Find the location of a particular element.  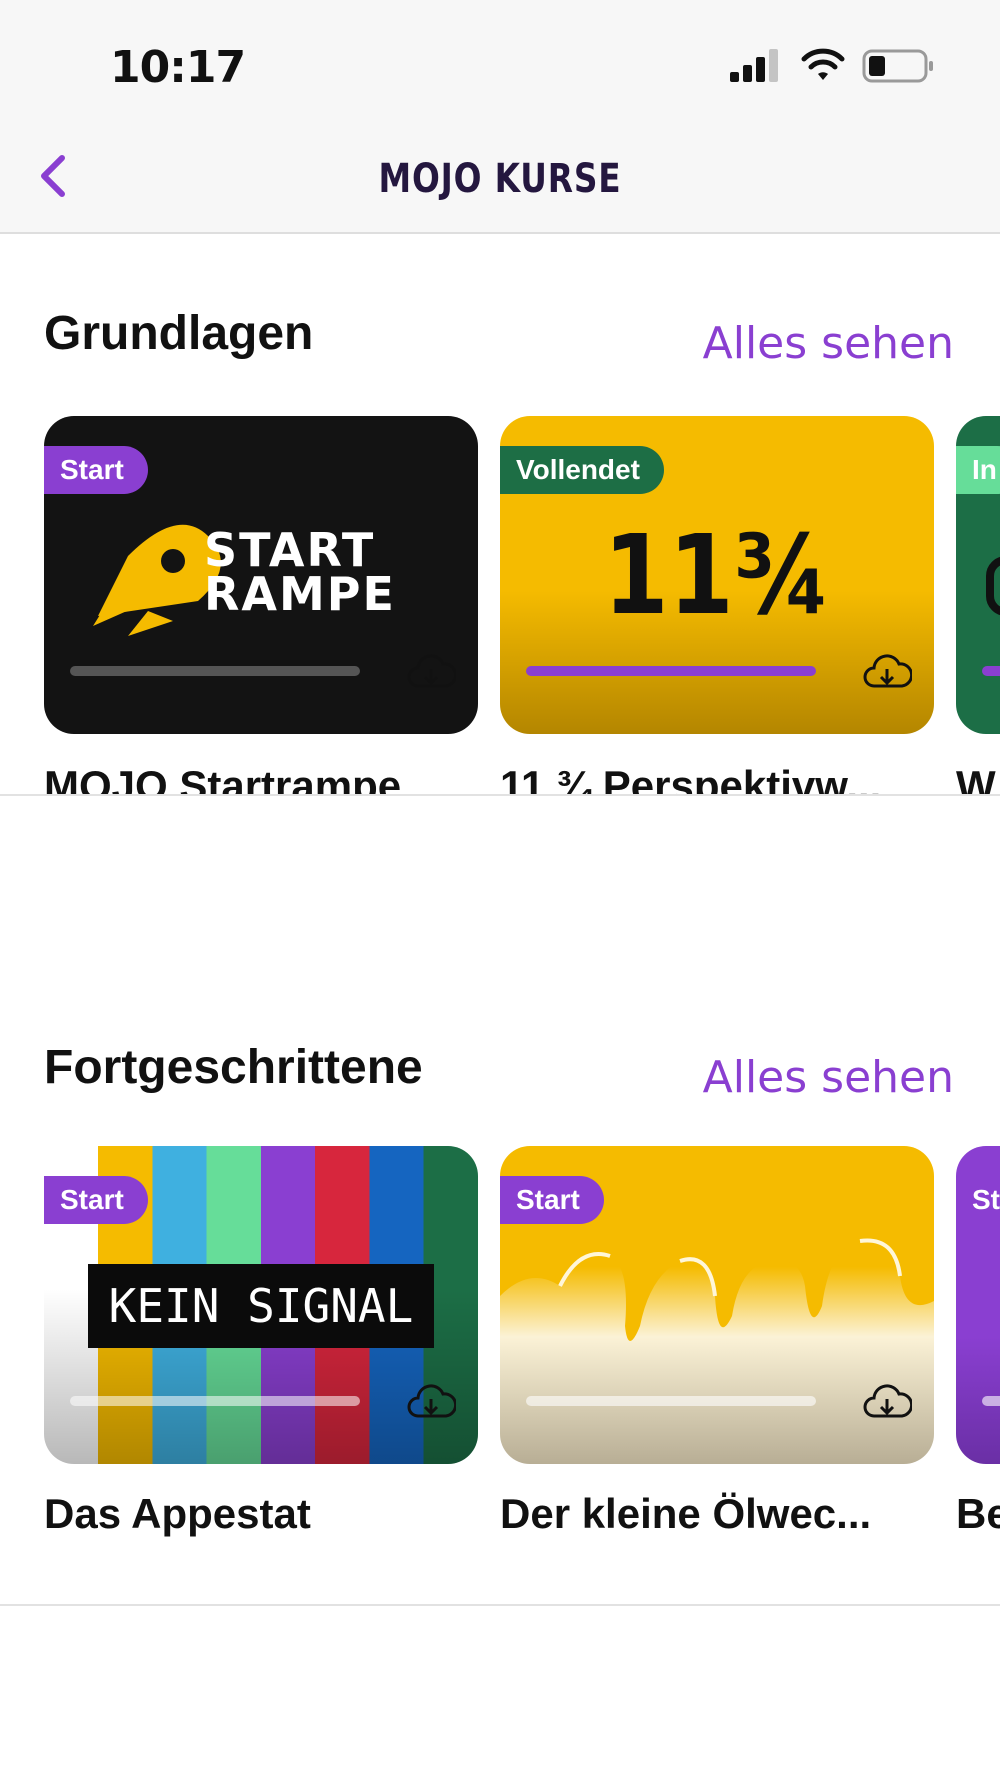

dripping-oil-illustration is located at coordinates (717, 1283).